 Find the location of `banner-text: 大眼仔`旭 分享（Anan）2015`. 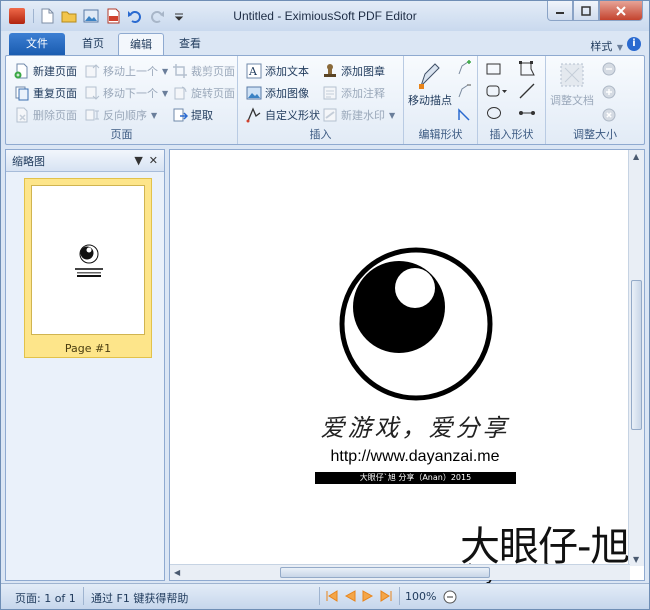

banner-text: 大眼仔`旭 分享（Anan）2015 is located at coordinates (415, 477).